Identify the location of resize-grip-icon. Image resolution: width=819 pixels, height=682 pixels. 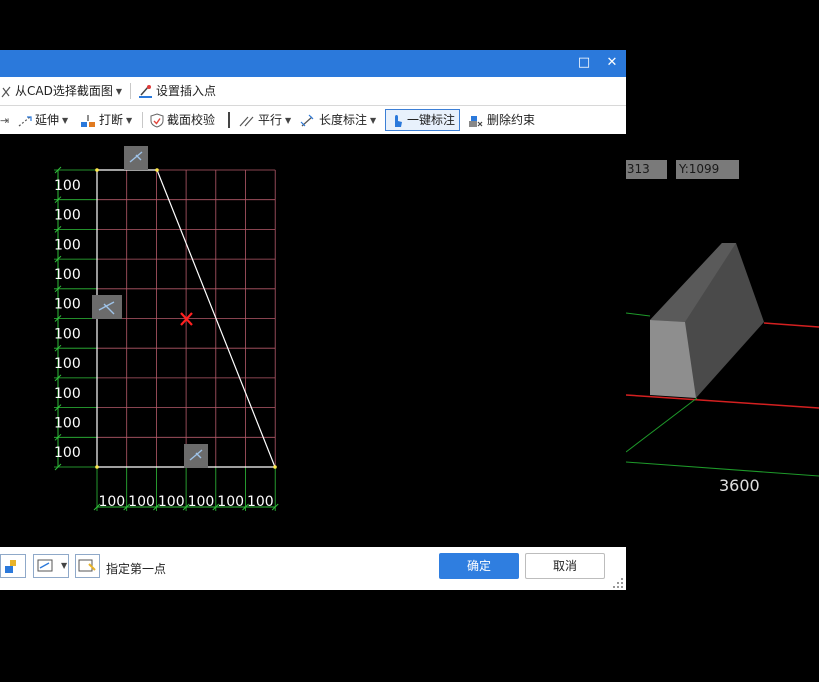
(618, 583).